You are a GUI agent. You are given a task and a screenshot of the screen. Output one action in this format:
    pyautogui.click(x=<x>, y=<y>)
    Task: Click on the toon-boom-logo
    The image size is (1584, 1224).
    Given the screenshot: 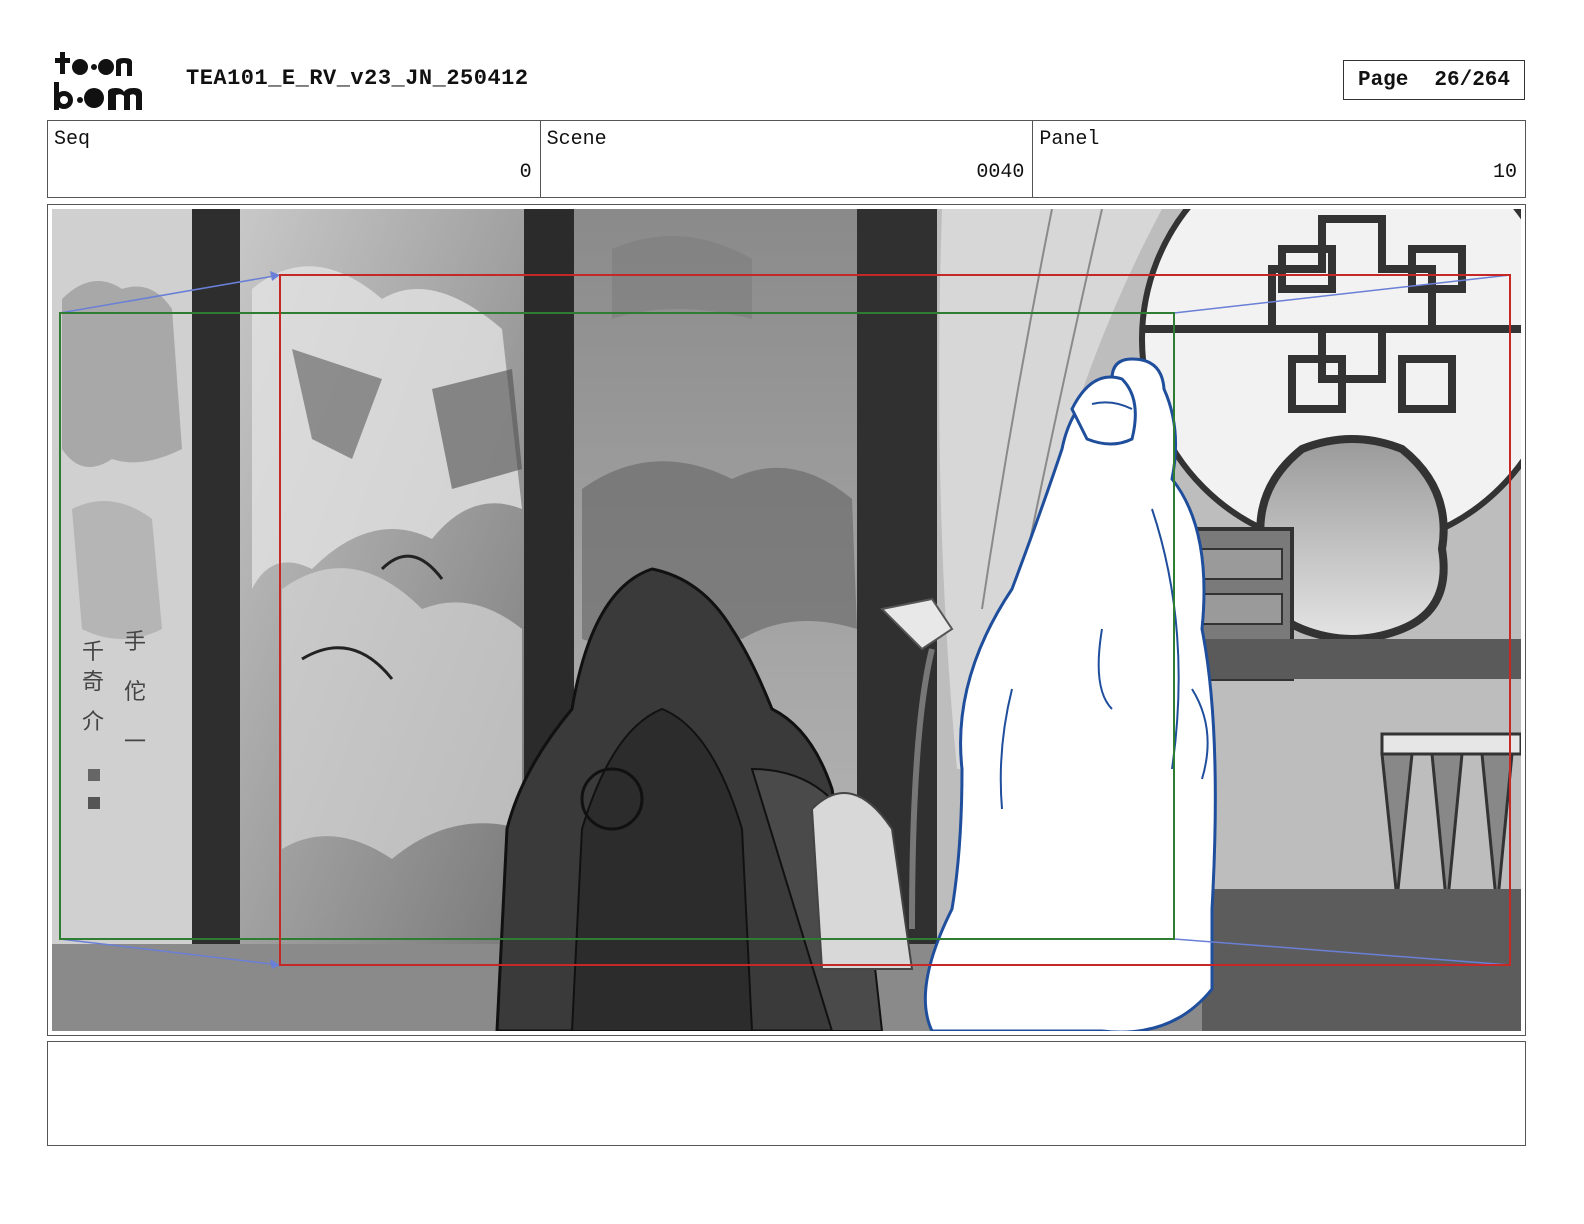 What is the action you would take?
    pyautogui.click(x=98, y=81)
    